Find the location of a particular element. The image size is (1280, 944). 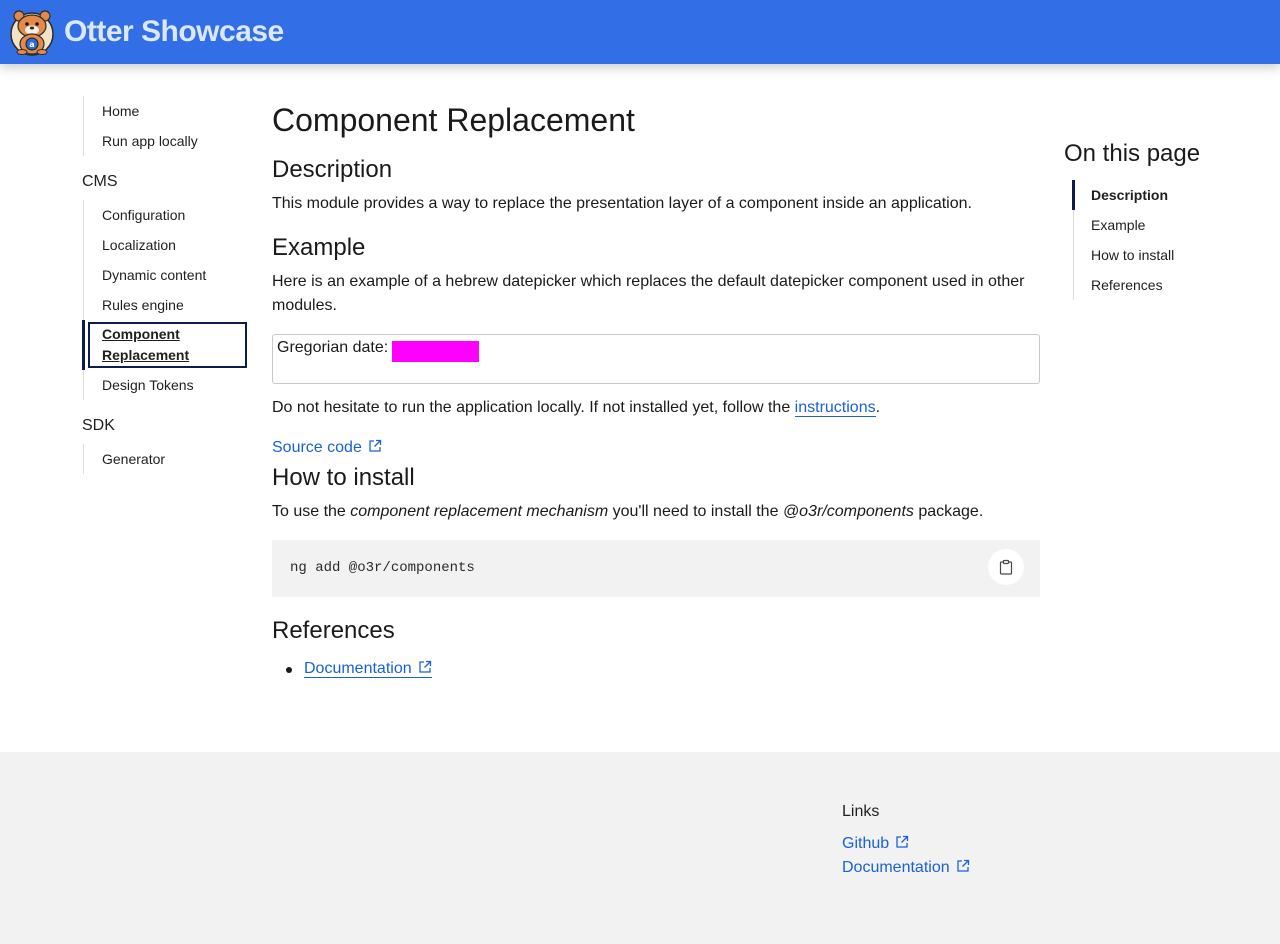

instructions-link: instructions is located at coordinates (835, 408).